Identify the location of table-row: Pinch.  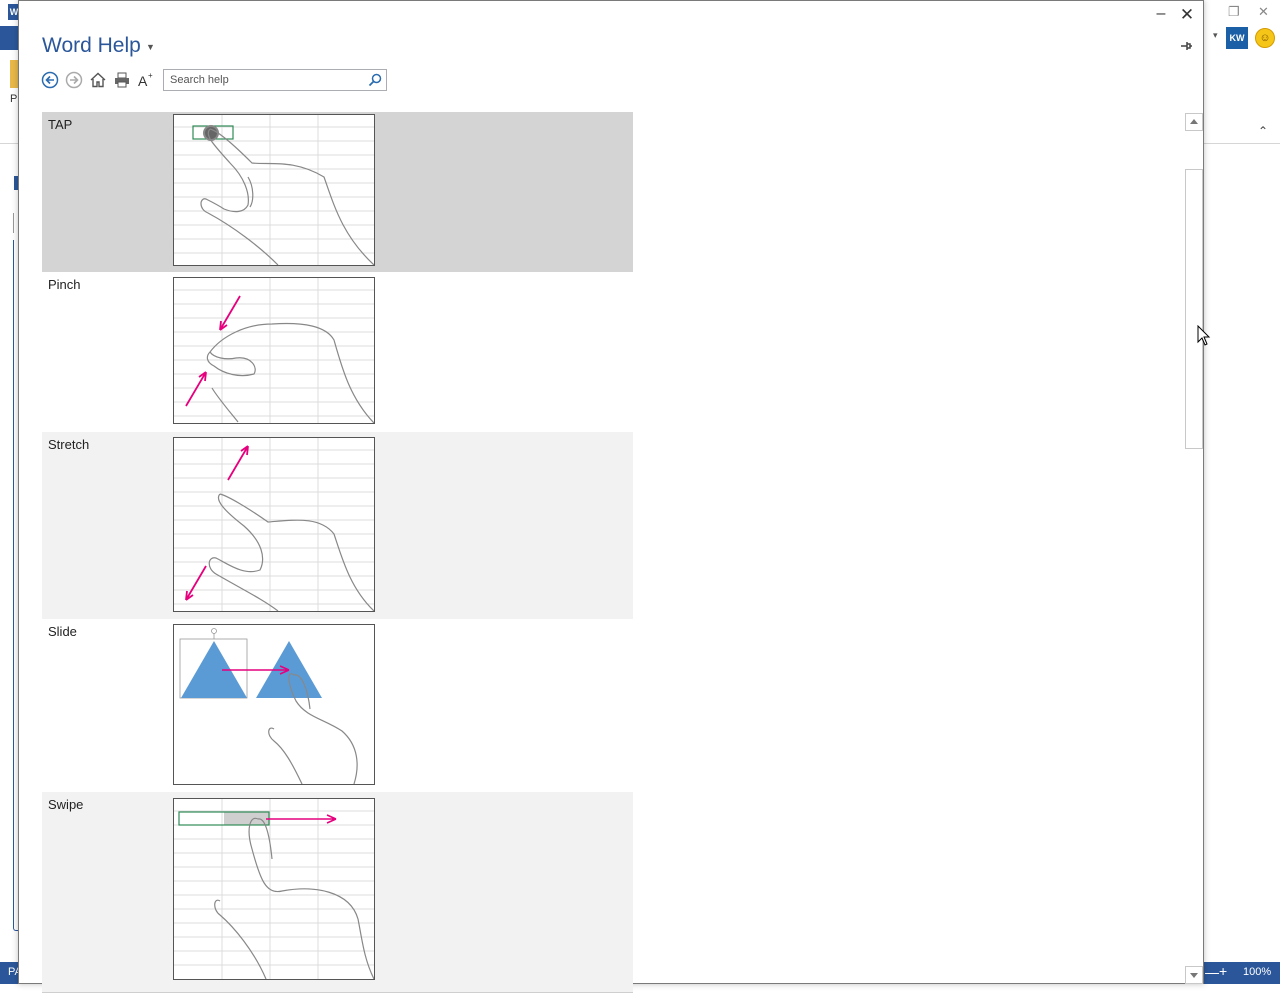
(337, 352).